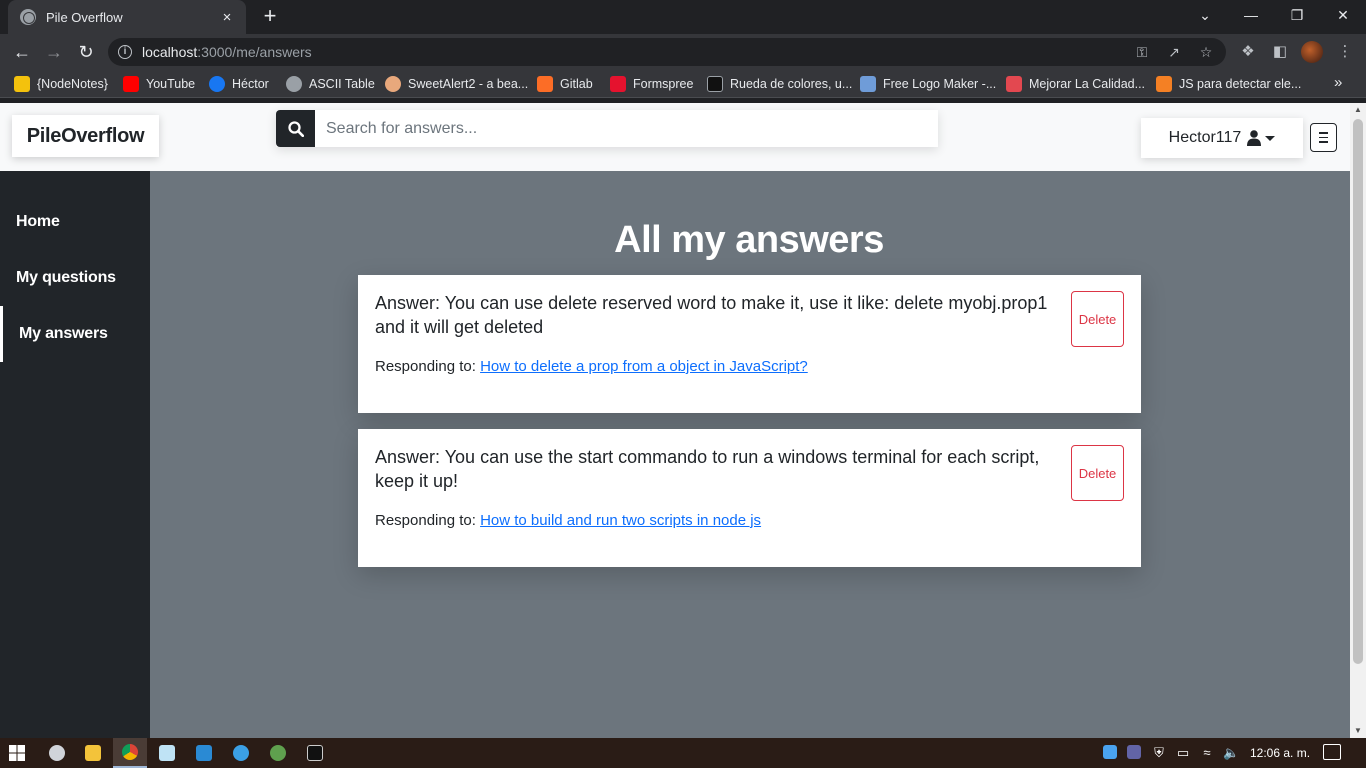  I want to click on scroll-up-icon: ▲, so click(1358, 110).